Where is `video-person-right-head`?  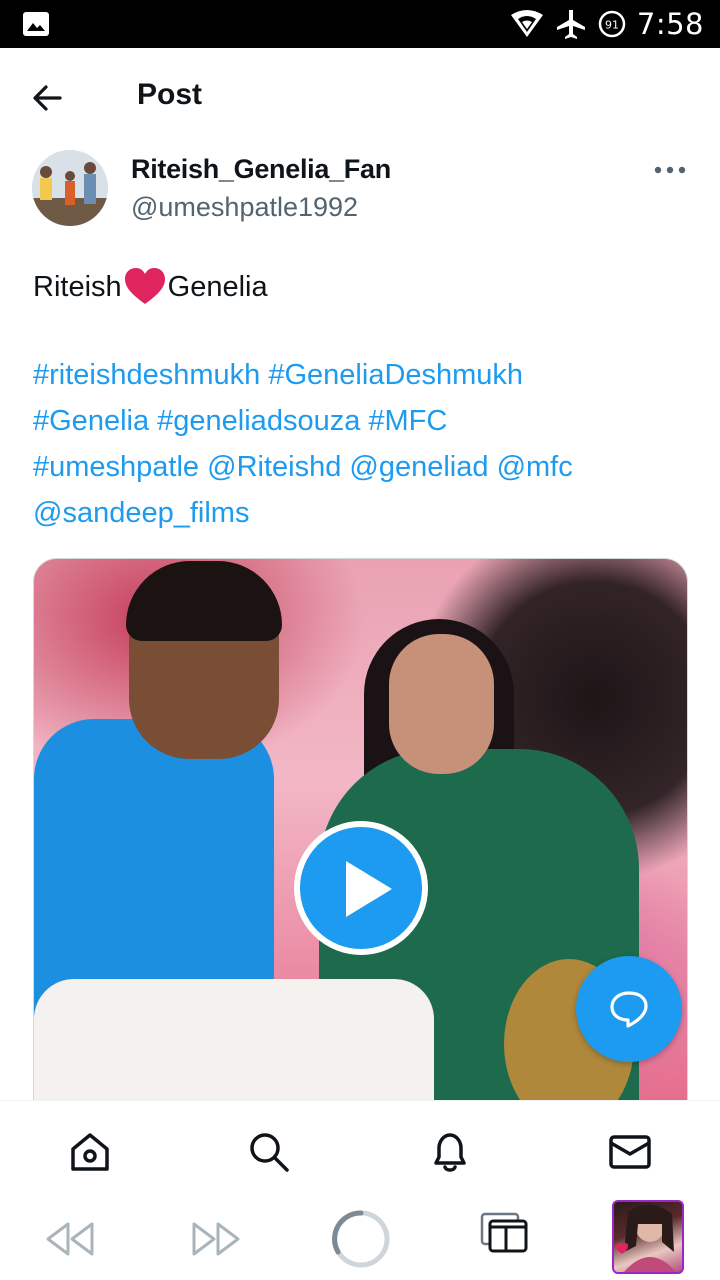
video-person-right-head is located at coordinates (441, 704).